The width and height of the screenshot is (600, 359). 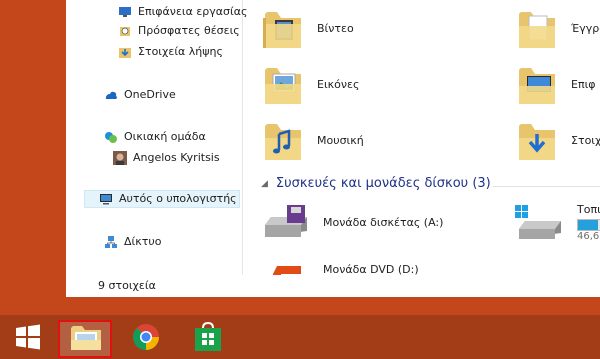 I want to click on music-folder-icon, so click(x=283, y=142).